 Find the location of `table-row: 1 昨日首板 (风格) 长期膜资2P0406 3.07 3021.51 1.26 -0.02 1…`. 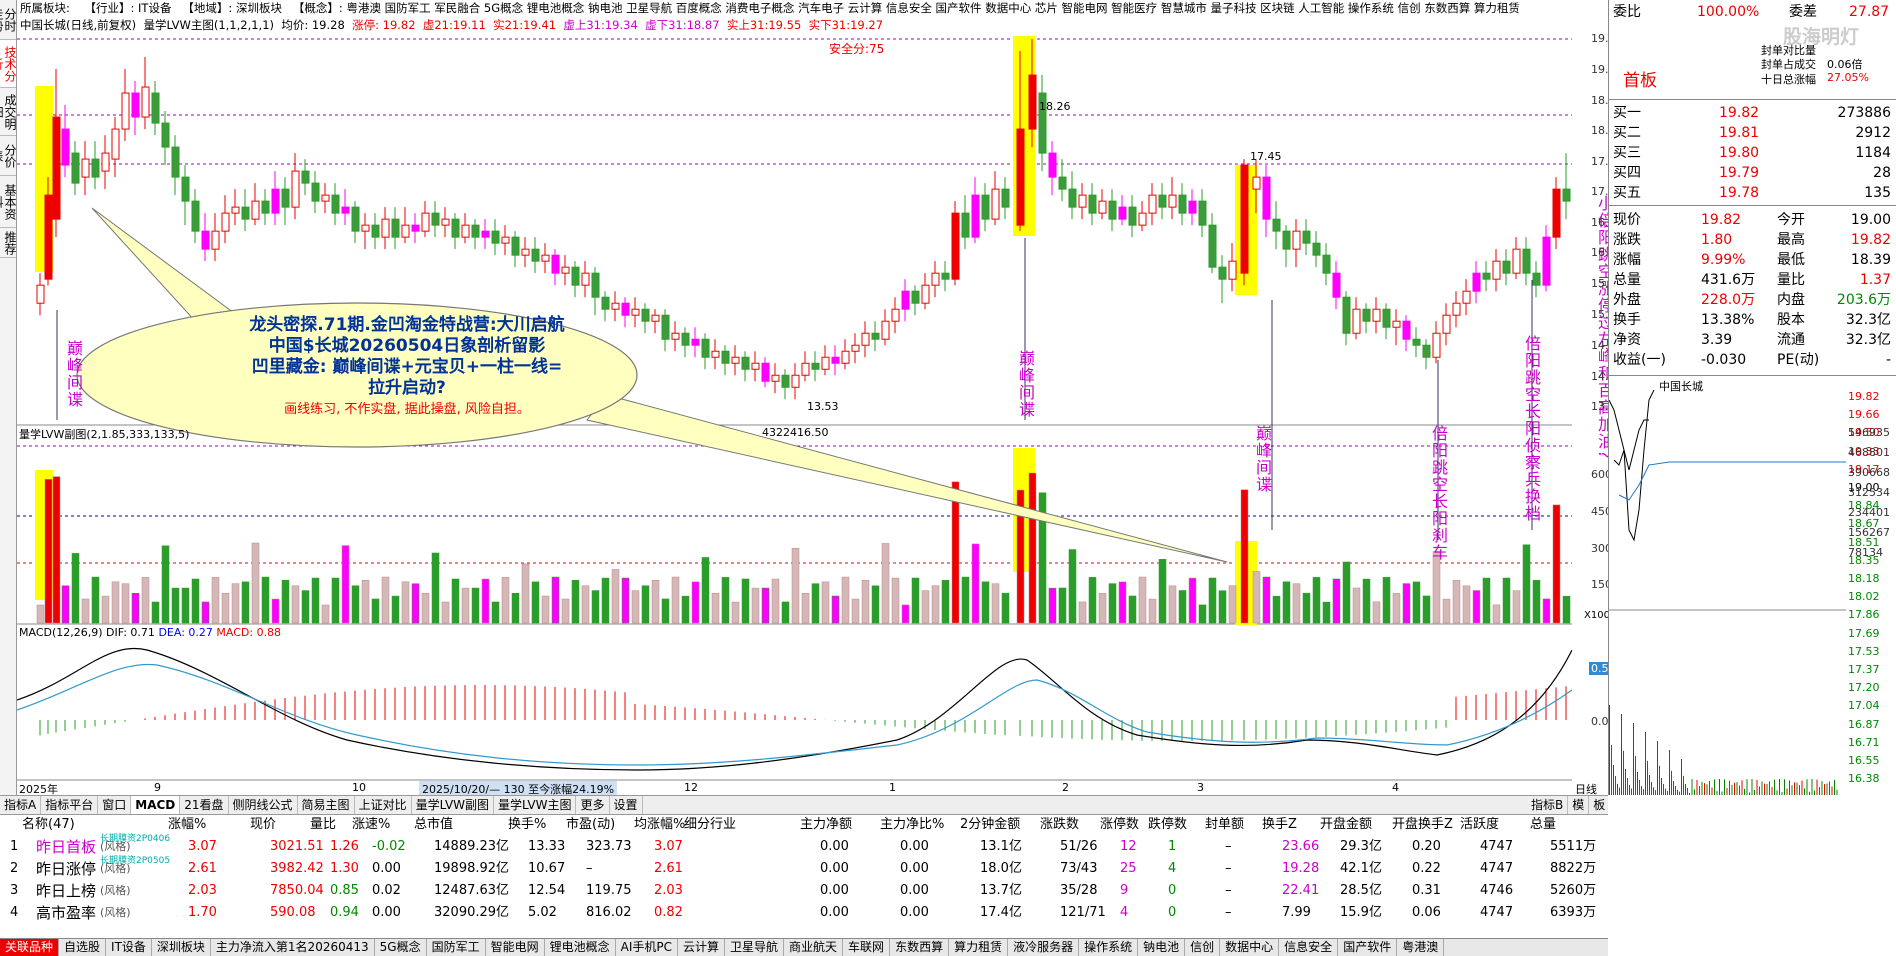

table-row: 1 昨日首板 (风格) 长期膜资2P0406 3.07 3021.51 1.26 -0.02 1… is located at coordinates (804, 846).